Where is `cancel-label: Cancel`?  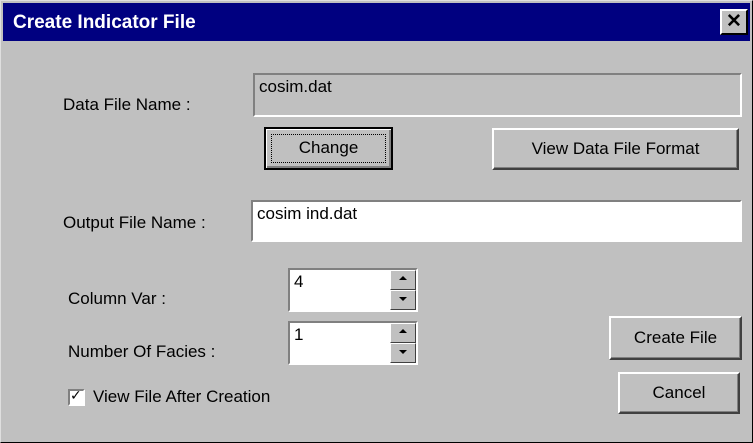 cancel-label: Cancel is located at coordinates (679, 392).